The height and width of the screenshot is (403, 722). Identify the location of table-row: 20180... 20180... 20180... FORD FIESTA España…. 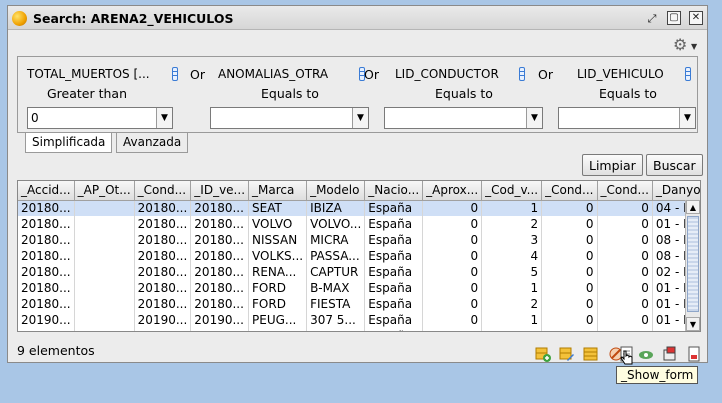
(359, 304).